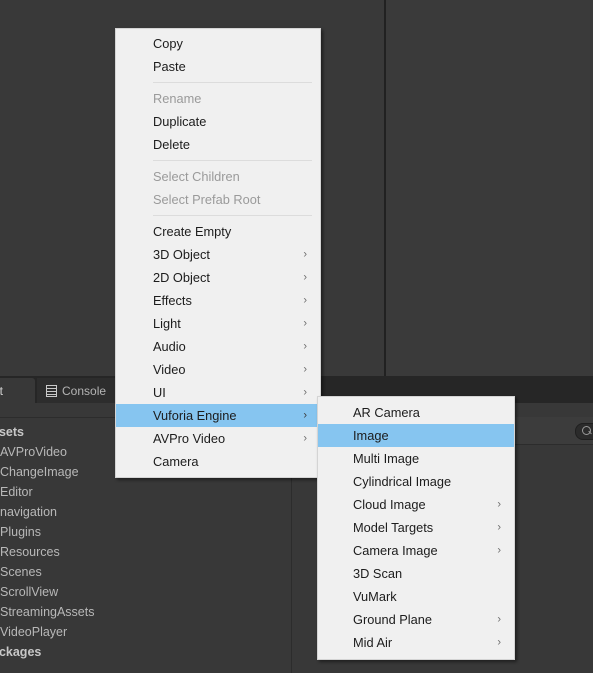  Describe the element at coordinates (375, 596) in the screenshot. I see `submenu-item-label: VuMark` at that location.